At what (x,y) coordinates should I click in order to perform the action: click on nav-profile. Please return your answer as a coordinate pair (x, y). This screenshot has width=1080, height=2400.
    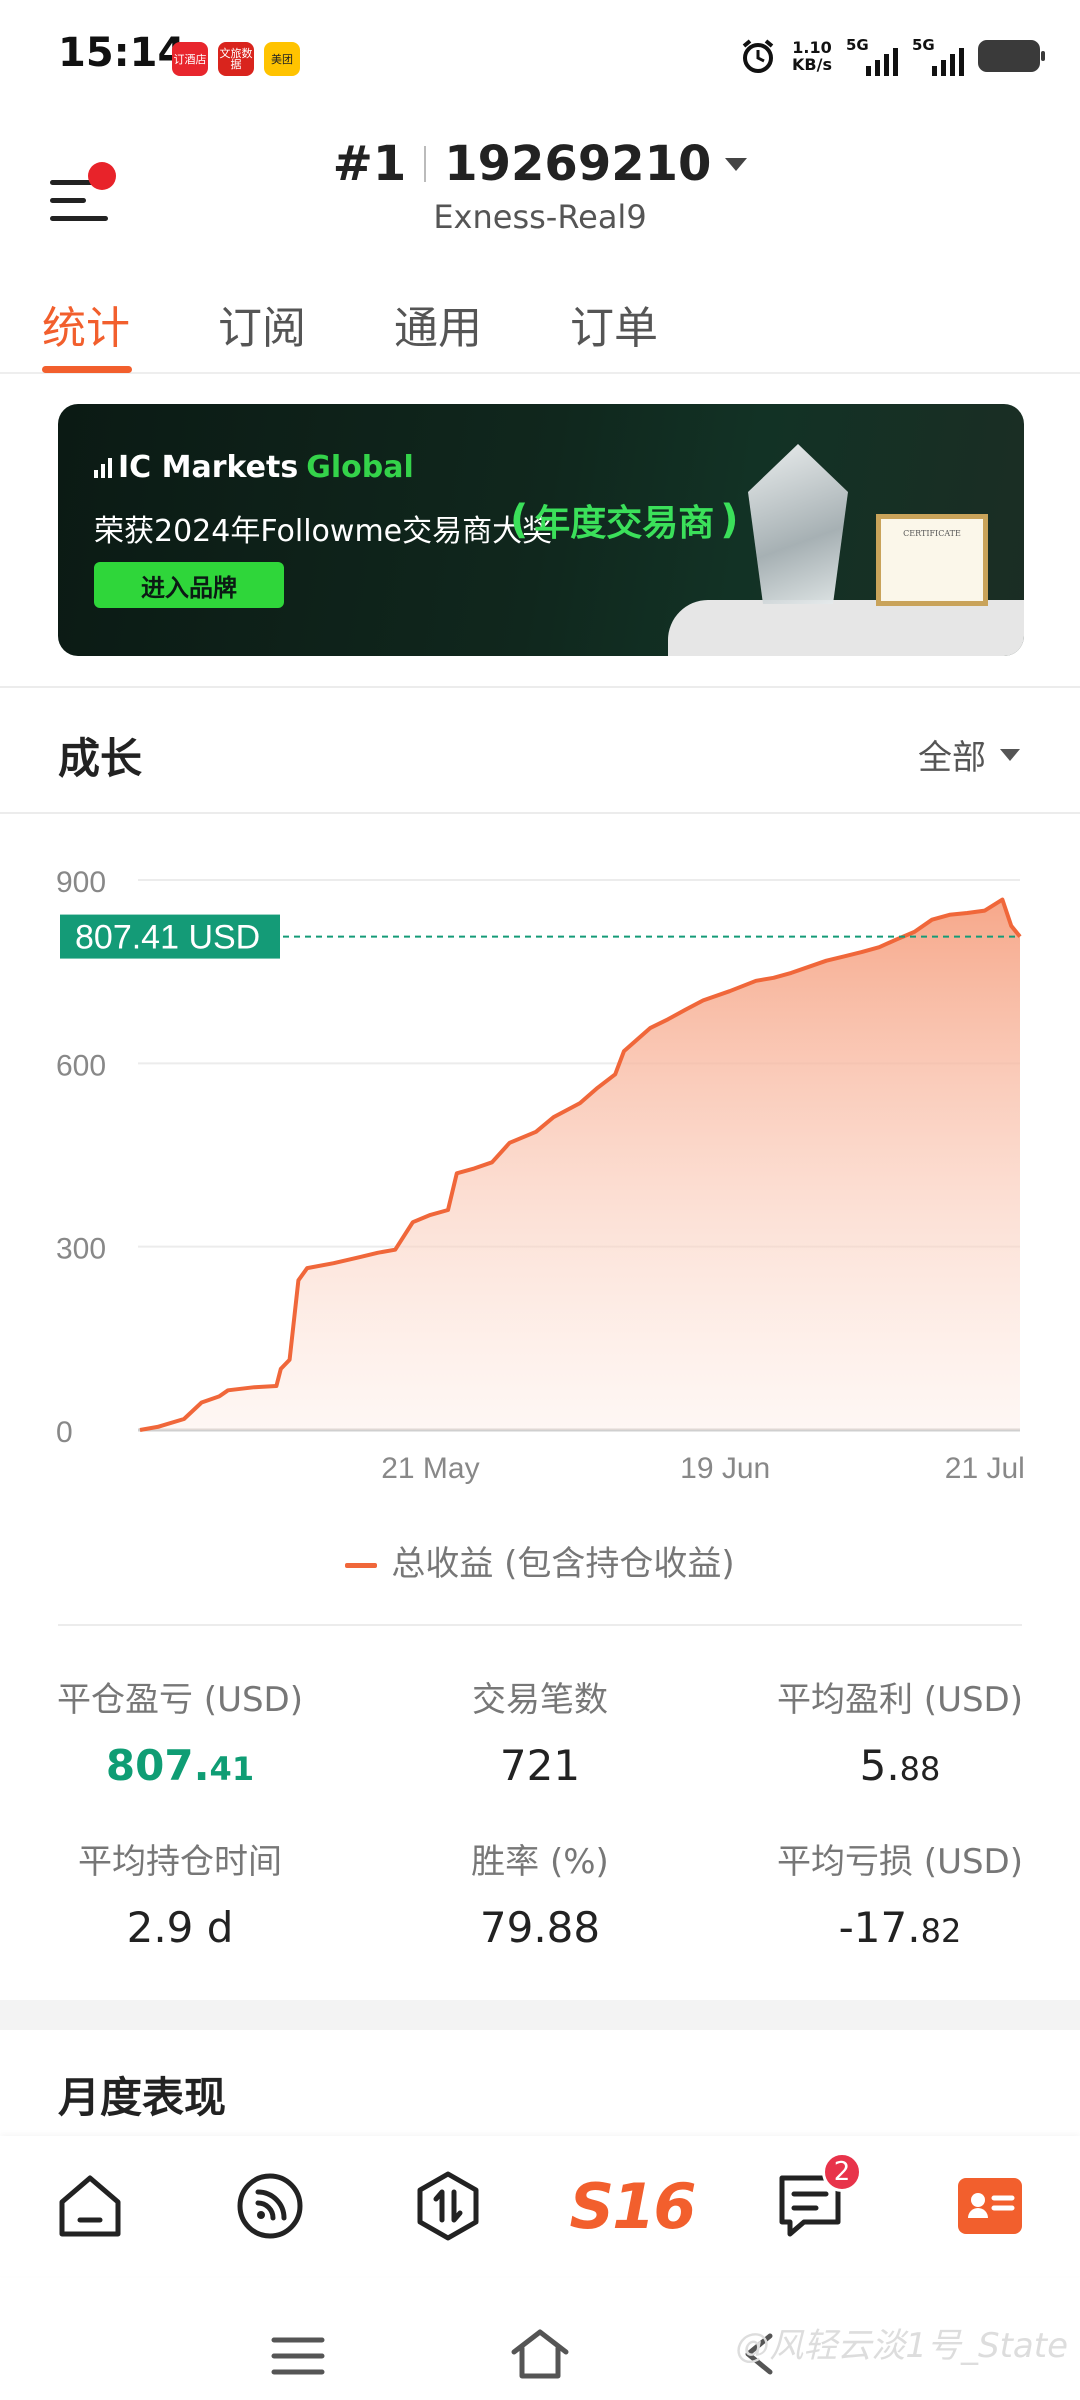
    Looking at the image, I should click on (990, 2206).